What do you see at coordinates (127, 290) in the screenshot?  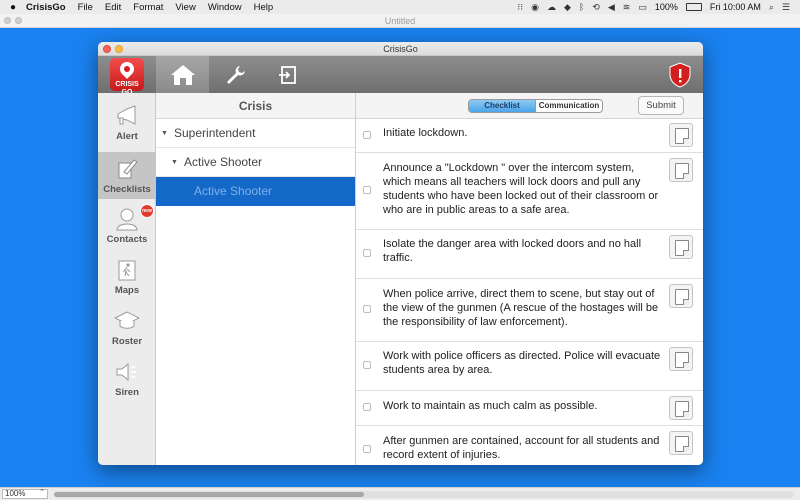 I see `nav-label-maps: Maps` at bounding box center [127, 290].